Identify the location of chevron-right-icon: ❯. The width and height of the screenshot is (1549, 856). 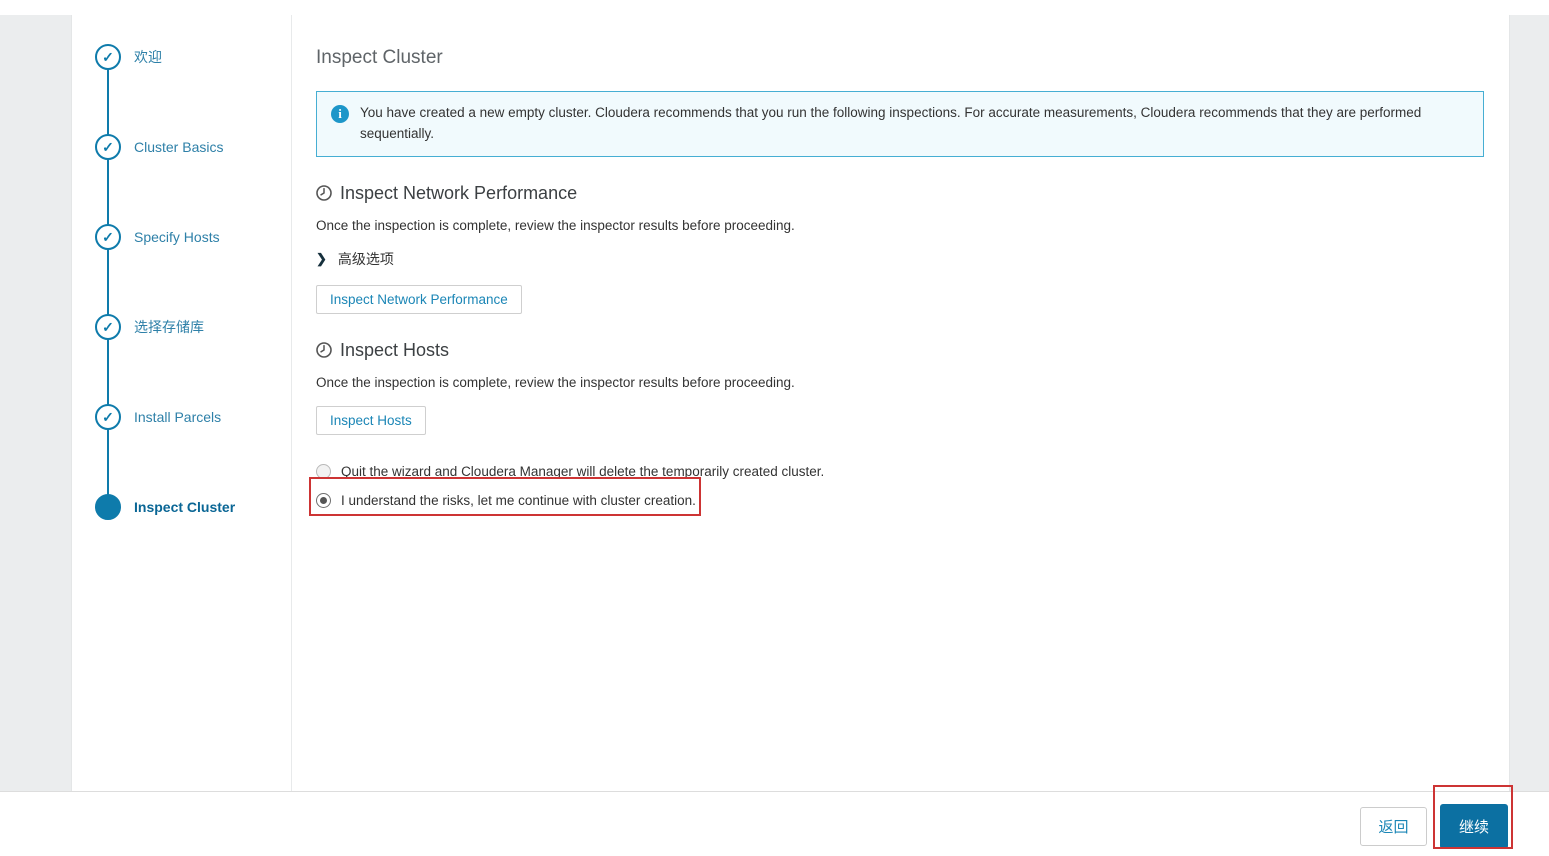
(321, 259).